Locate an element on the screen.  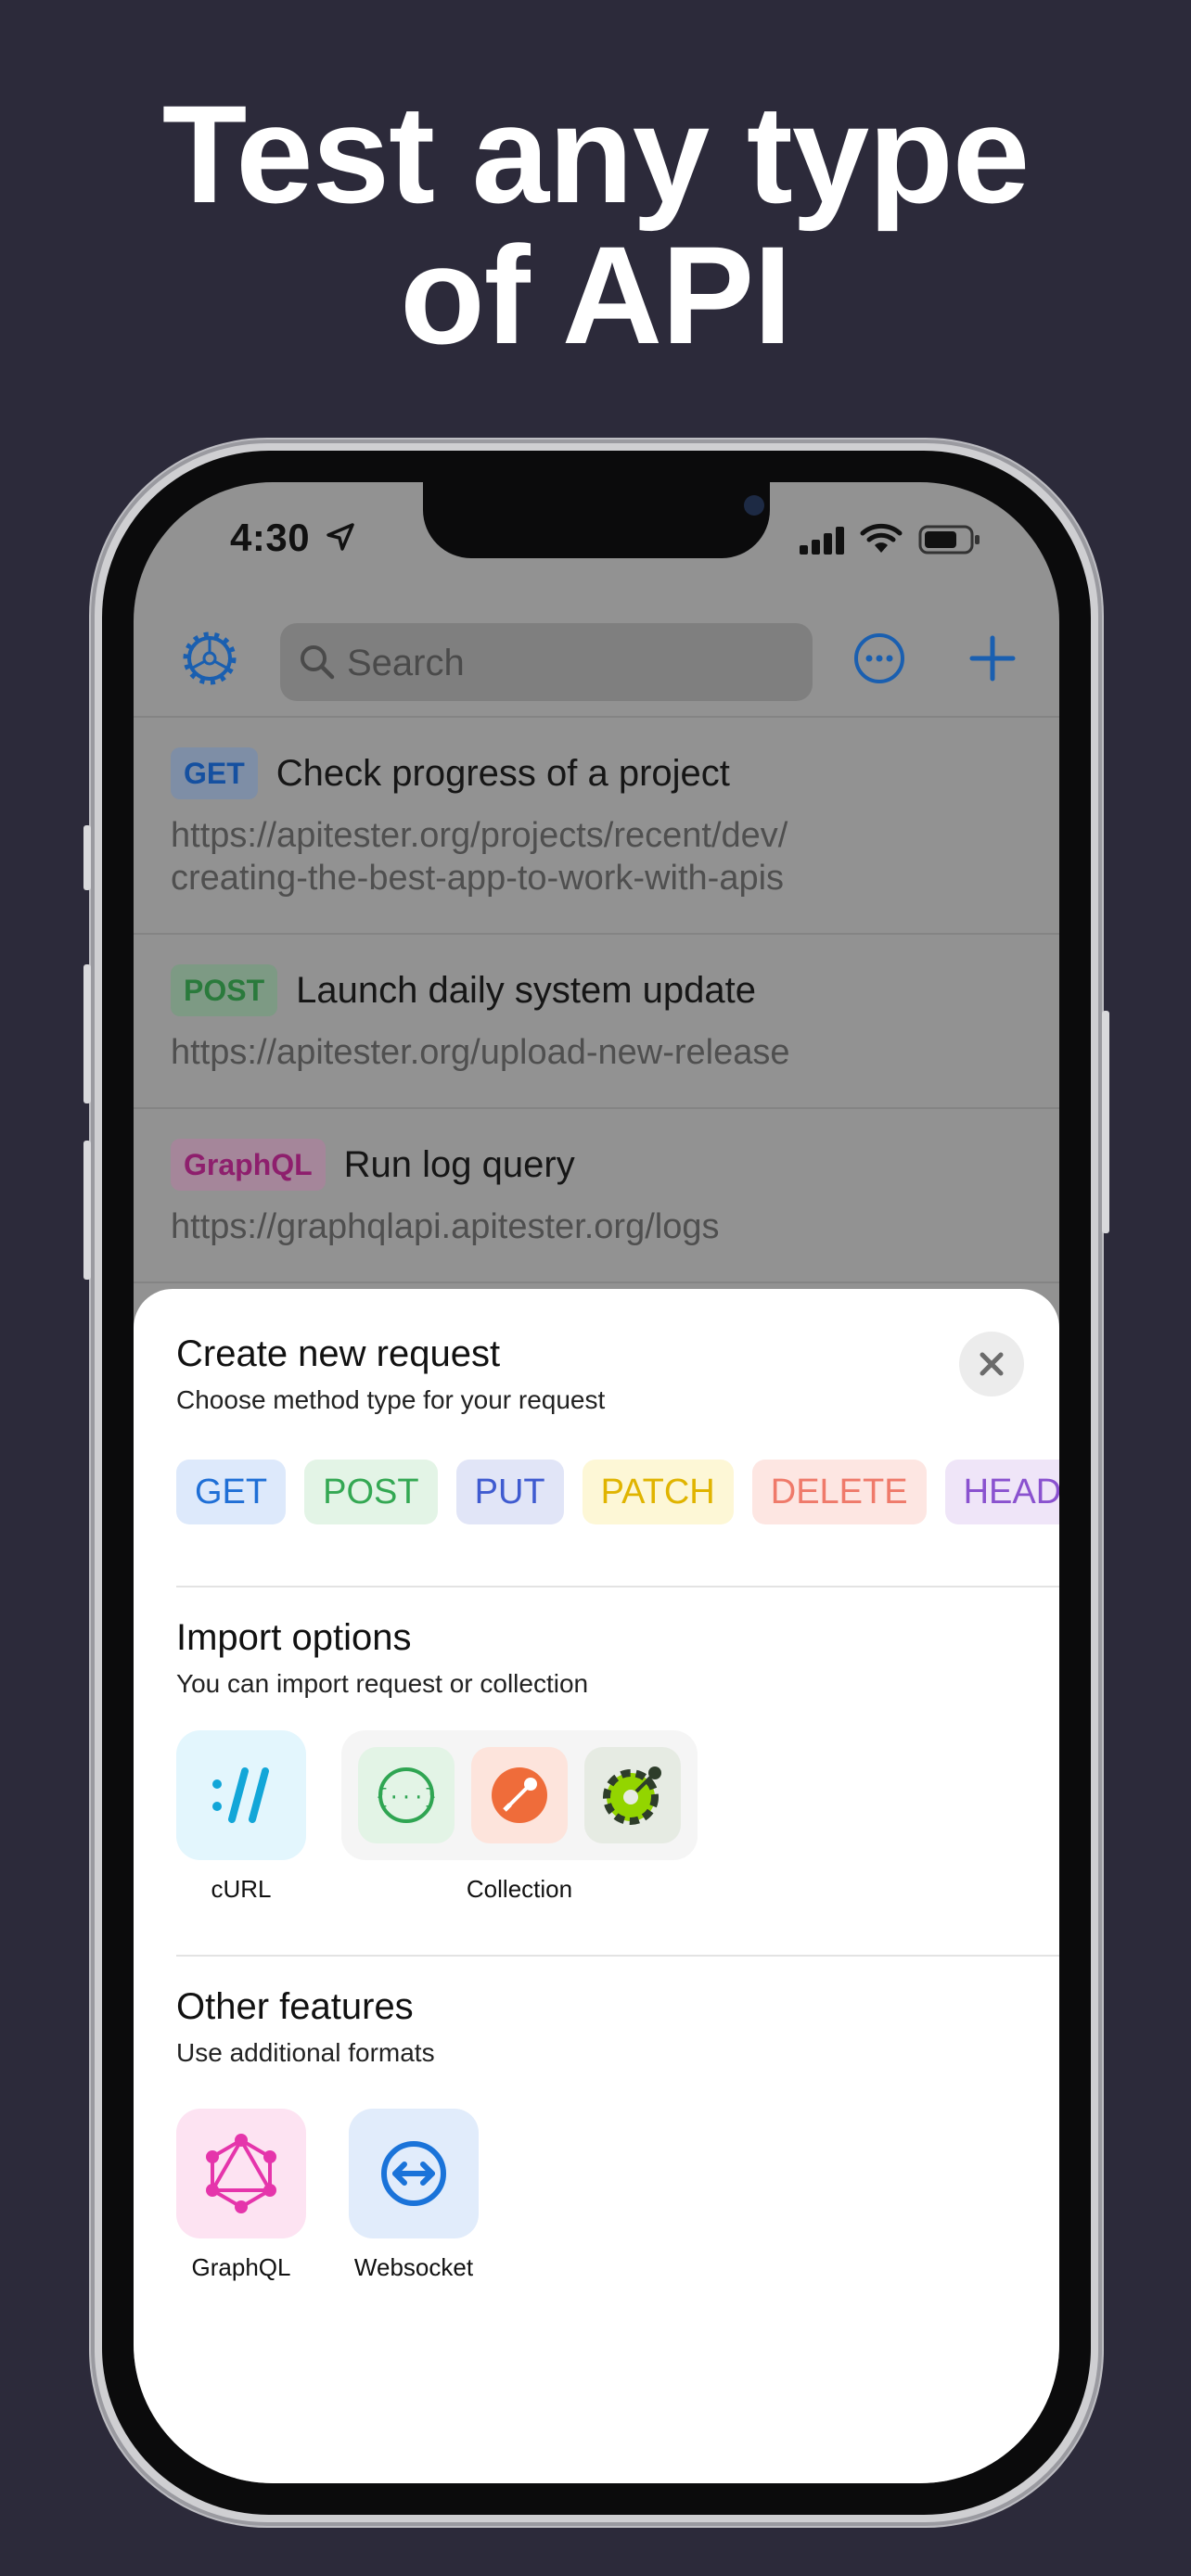
create-request-subtitle: Choose method type for your request is located at coordinates (391, 1399).